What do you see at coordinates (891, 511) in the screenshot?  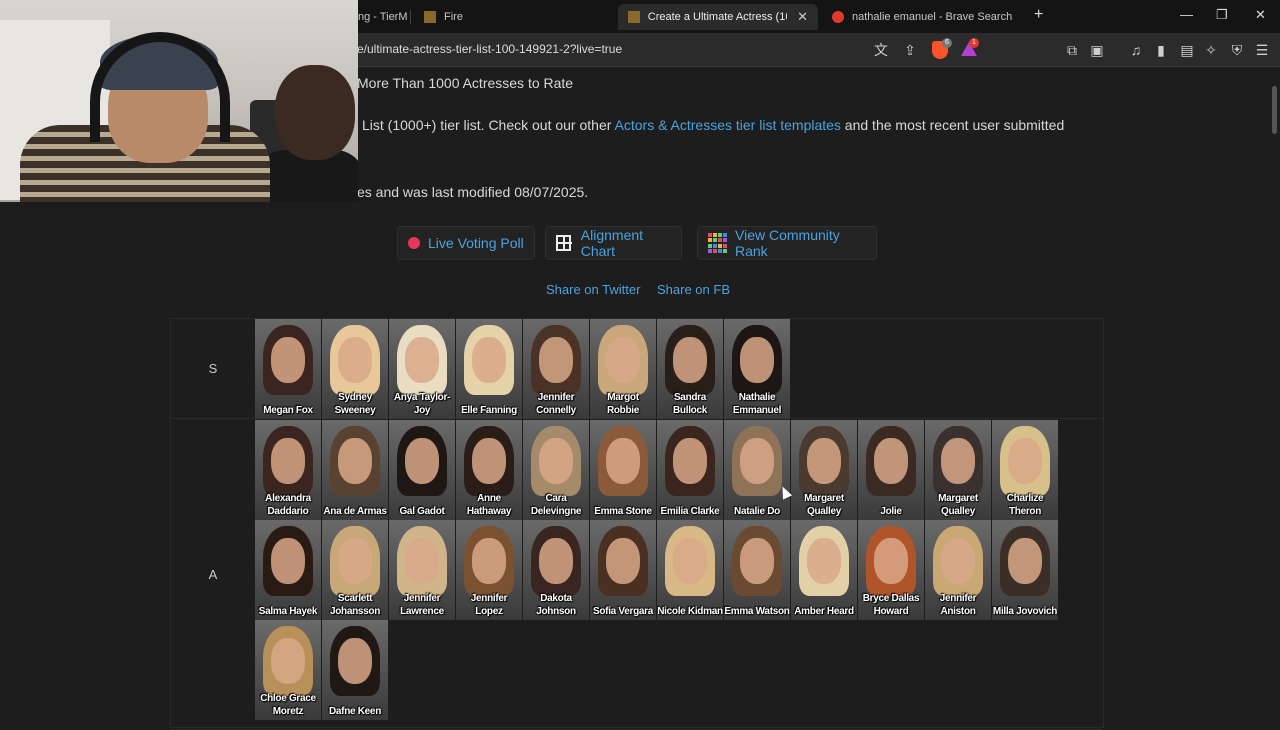 I see `tier-item-name: Jolie` at bounding box center [891, 511].